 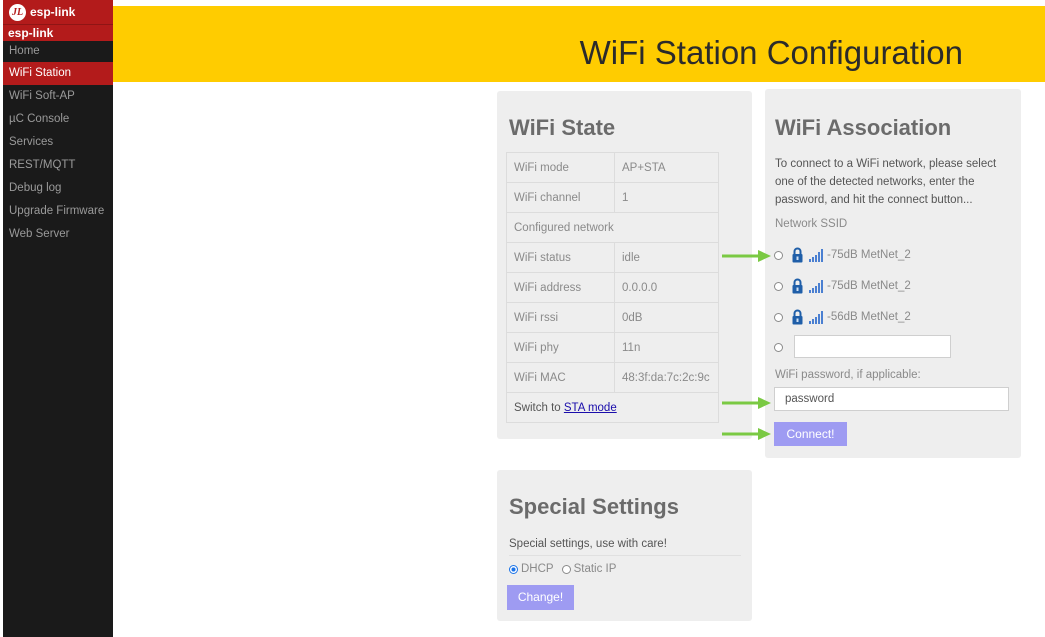 What do you see at coordinates (666, 167) in the screenshot?
I see `wifi-mode-value: AP+STA` at bounding box center [666, 167].